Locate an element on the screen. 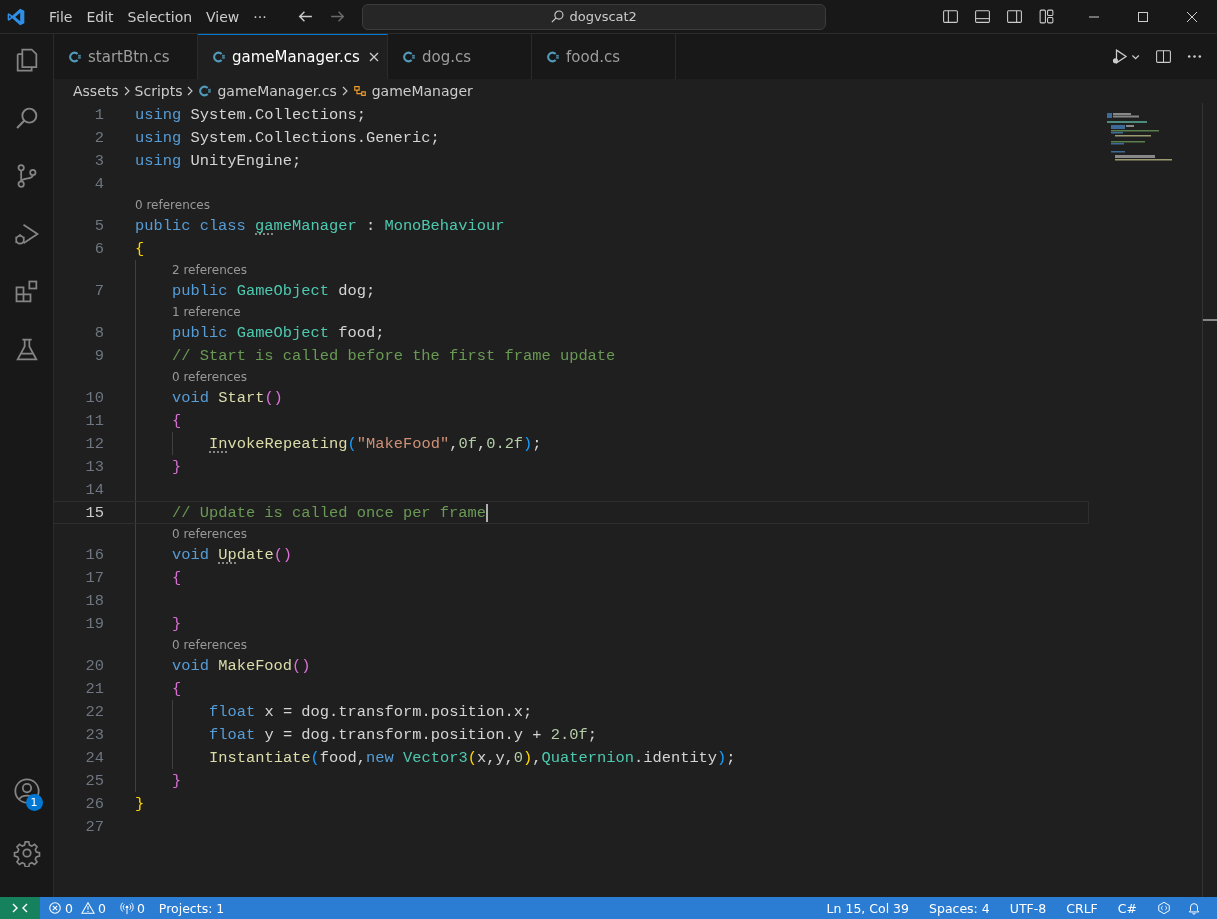  secondary-sidebar-icon is located at coordinates (1014, 16).